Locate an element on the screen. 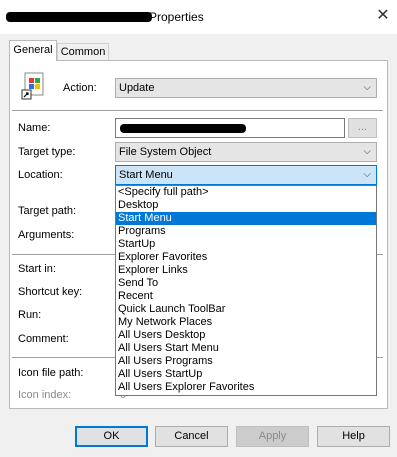  start-in-label: Start in: is located at coordinates (37, 269).